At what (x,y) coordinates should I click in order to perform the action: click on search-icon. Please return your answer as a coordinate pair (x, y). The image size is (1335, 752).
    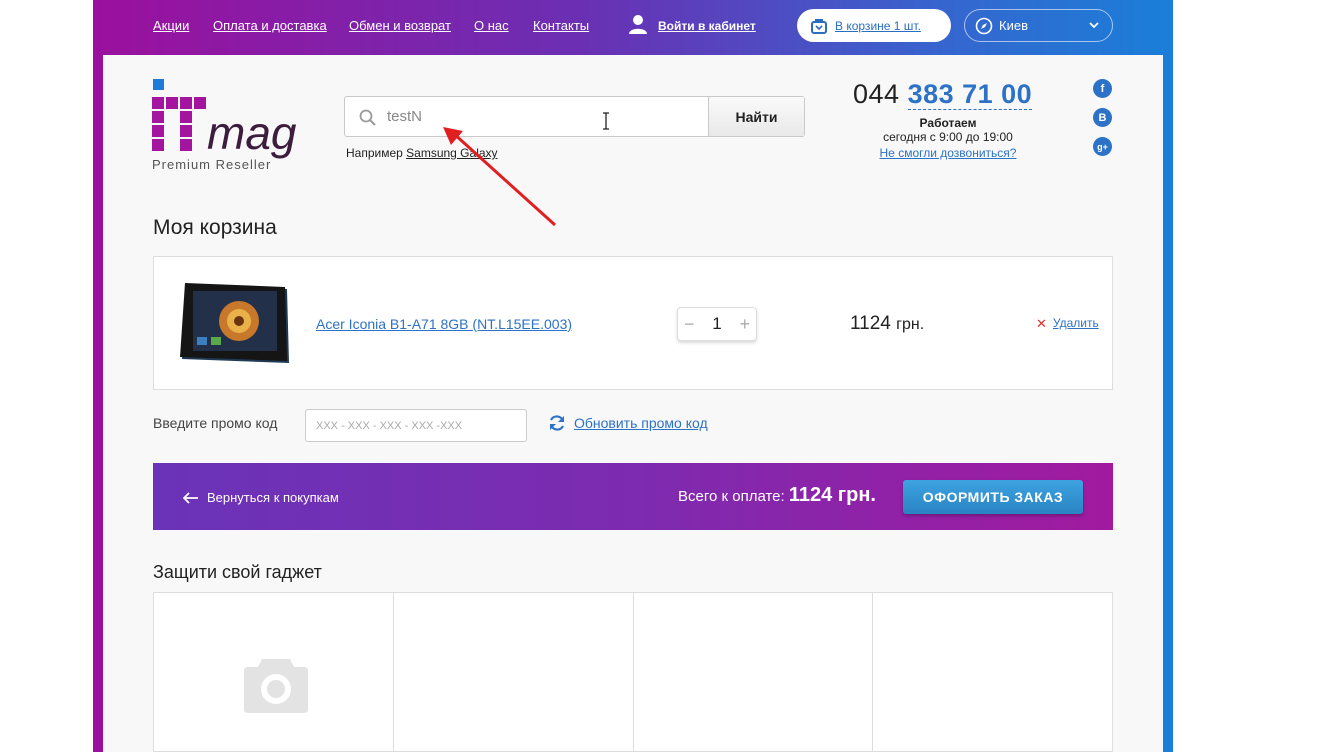
    Looking at the image, I should click on (367, 117).